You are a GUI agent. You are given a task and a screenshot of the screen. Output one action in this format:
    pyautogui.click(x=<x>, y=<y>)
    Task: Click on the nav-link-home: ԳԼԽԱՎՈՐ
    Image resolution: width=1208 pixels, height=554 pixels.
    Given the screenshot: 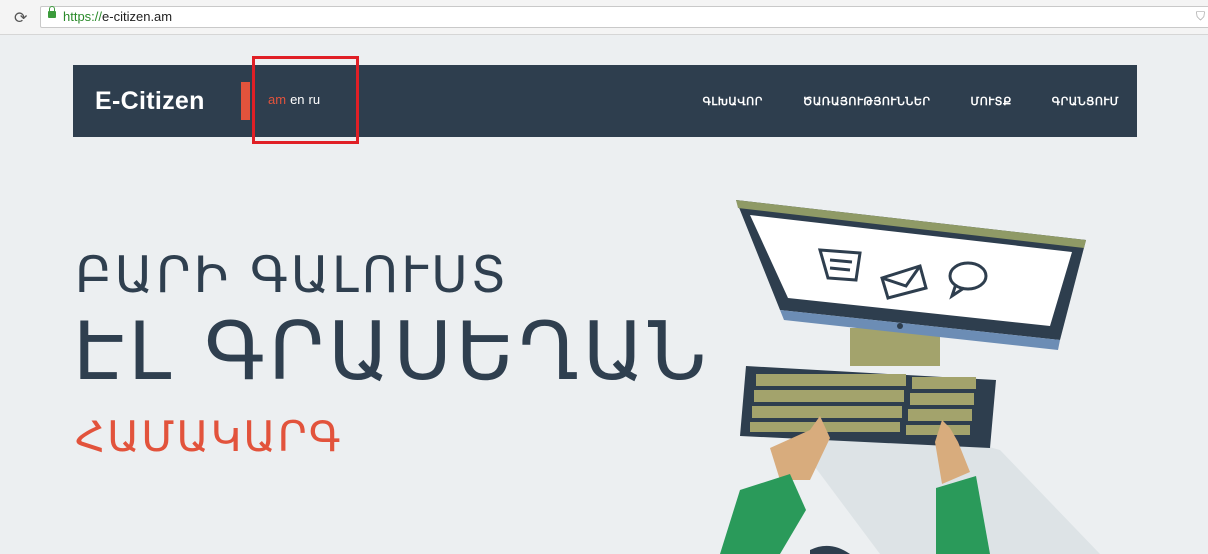 What is the action you would take?
    pyautogui.click(x=733, y=101)
    